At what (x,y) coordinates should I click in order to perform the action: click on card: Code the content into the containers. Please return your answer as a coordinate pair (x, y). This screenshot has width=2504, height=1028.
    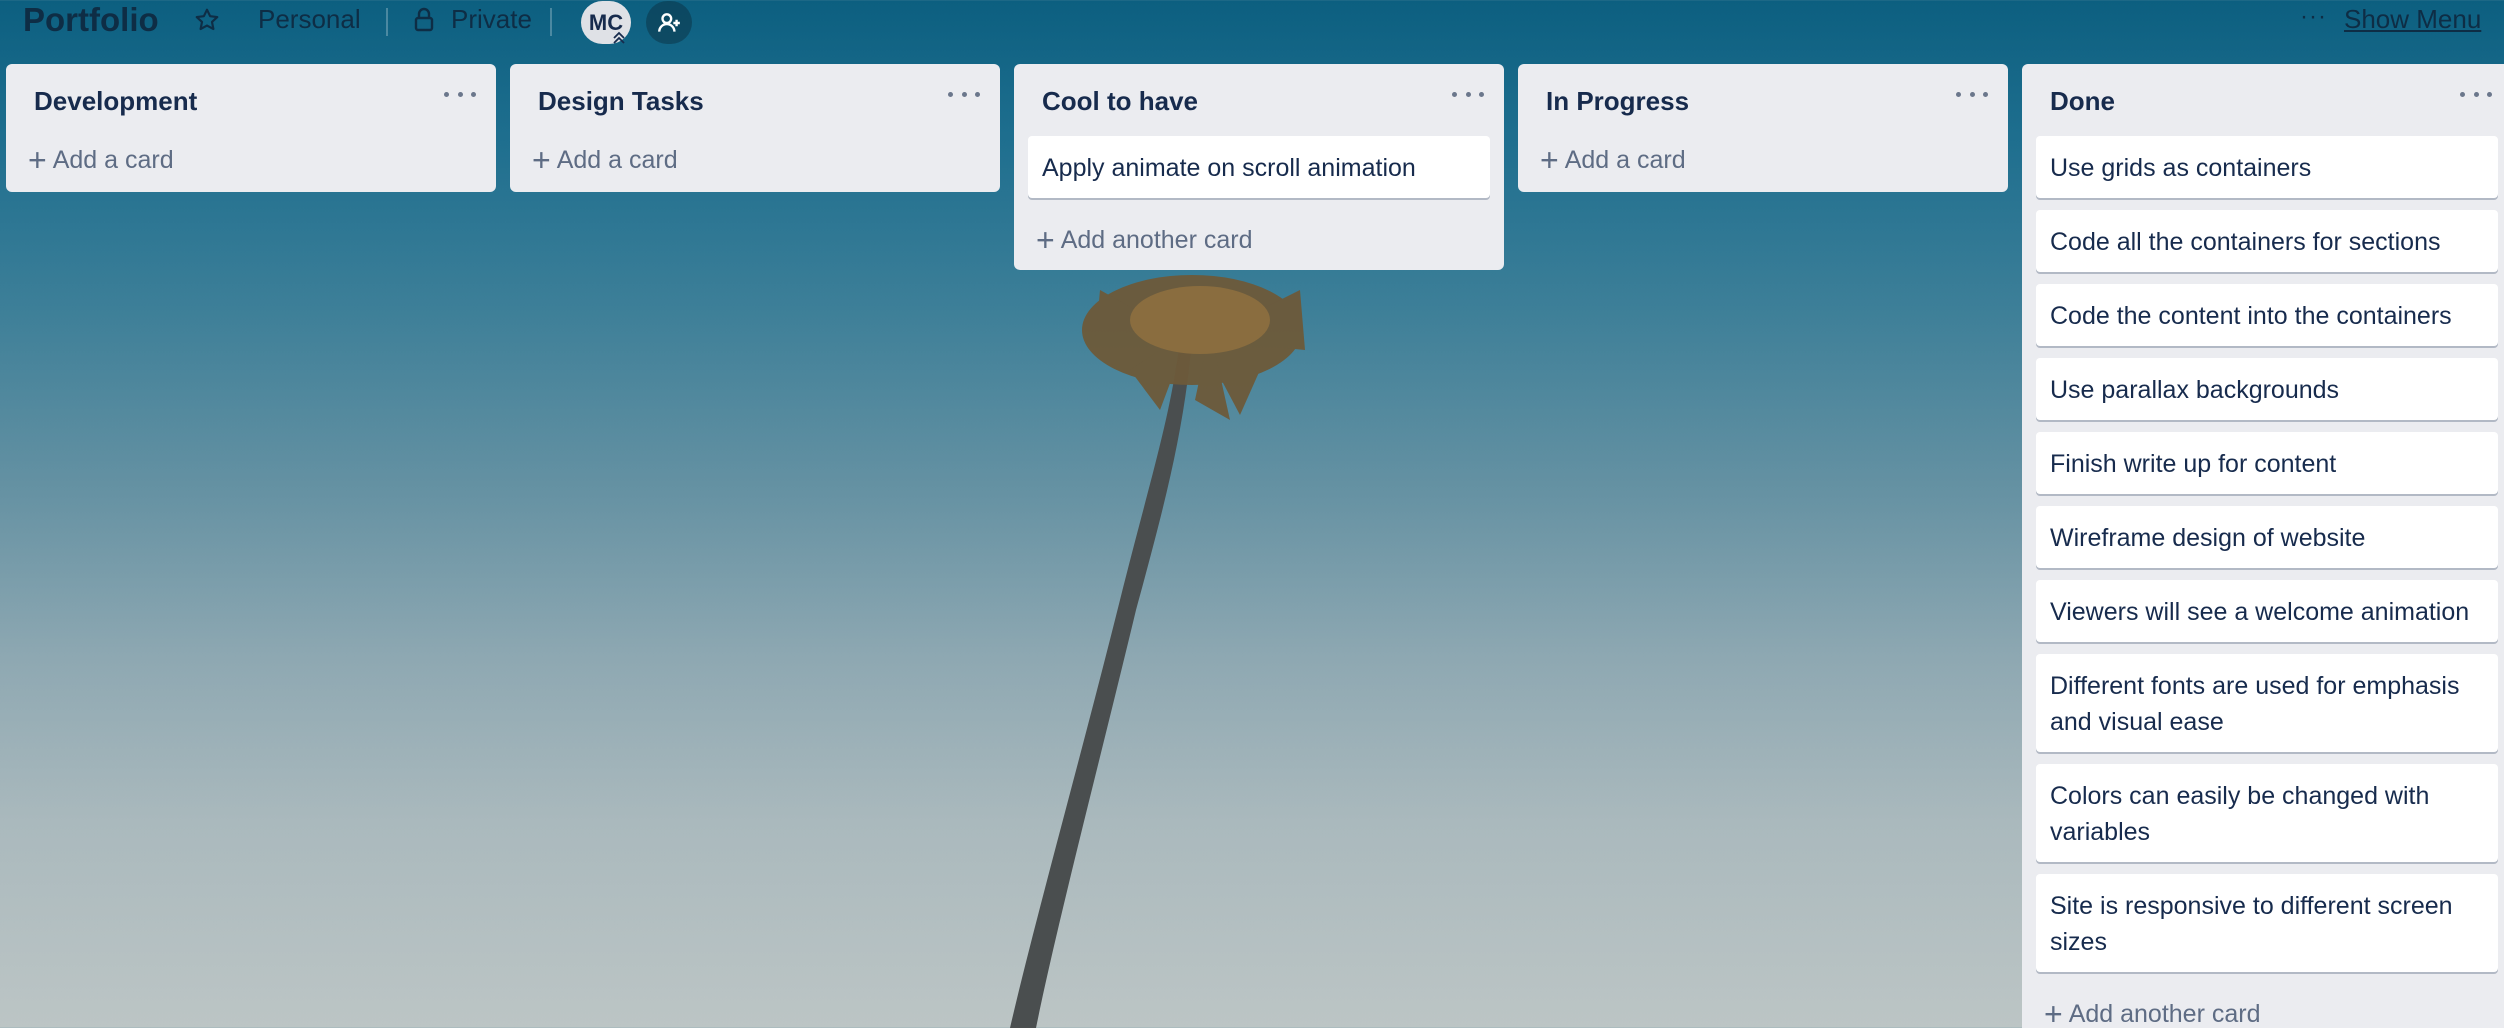
    Looking at the image, I should click on (2267, 315).